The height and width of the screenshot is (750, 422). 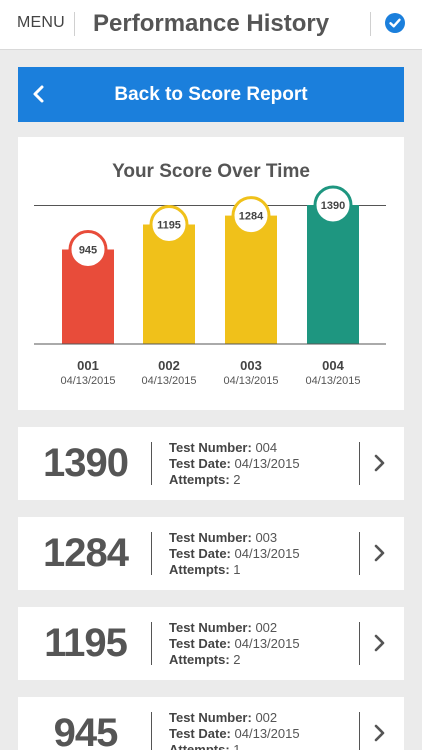 I want to click on test-number-line: Test Number: 004, so click(x=234, y=448).